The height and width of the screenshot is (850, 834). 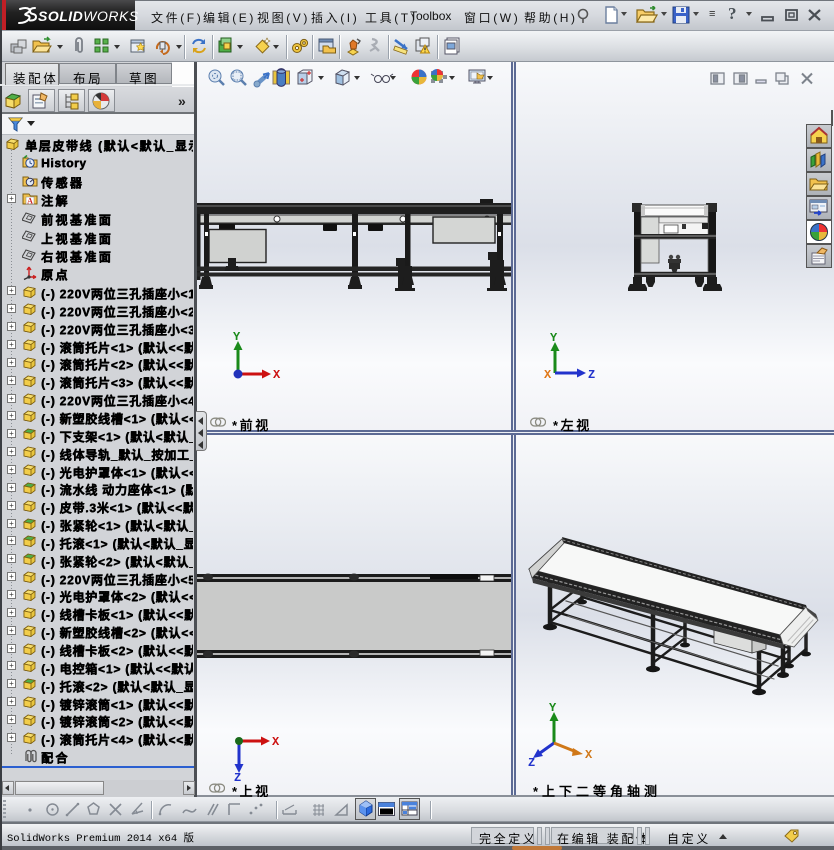 What do you see at coordinates (30, 201) in the screenshot?
I see `svg-text: A` at bounding box center [30, 201].